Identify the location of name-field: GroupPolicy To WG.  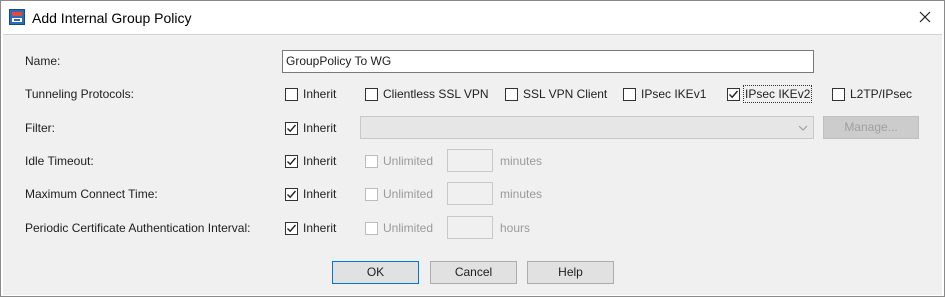
(548, 61).